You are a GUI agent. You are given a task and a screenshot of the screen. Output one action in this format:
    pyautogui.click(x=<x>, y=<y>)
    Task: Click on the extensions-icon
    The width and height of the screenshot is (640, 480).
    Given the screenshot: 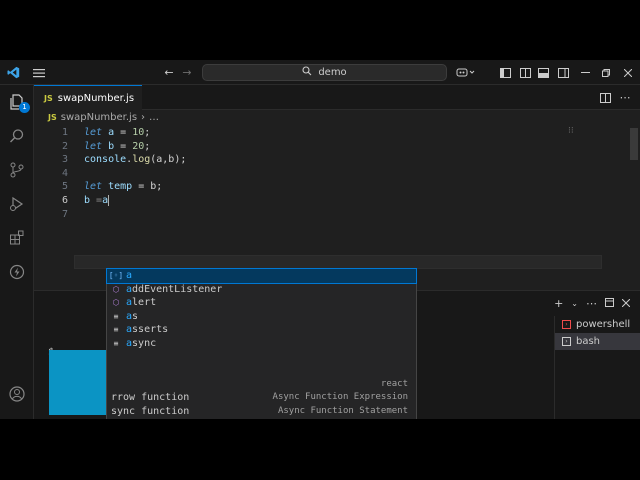 What is the action you would take?
    pyautogui.click(x=17, y=238)
    